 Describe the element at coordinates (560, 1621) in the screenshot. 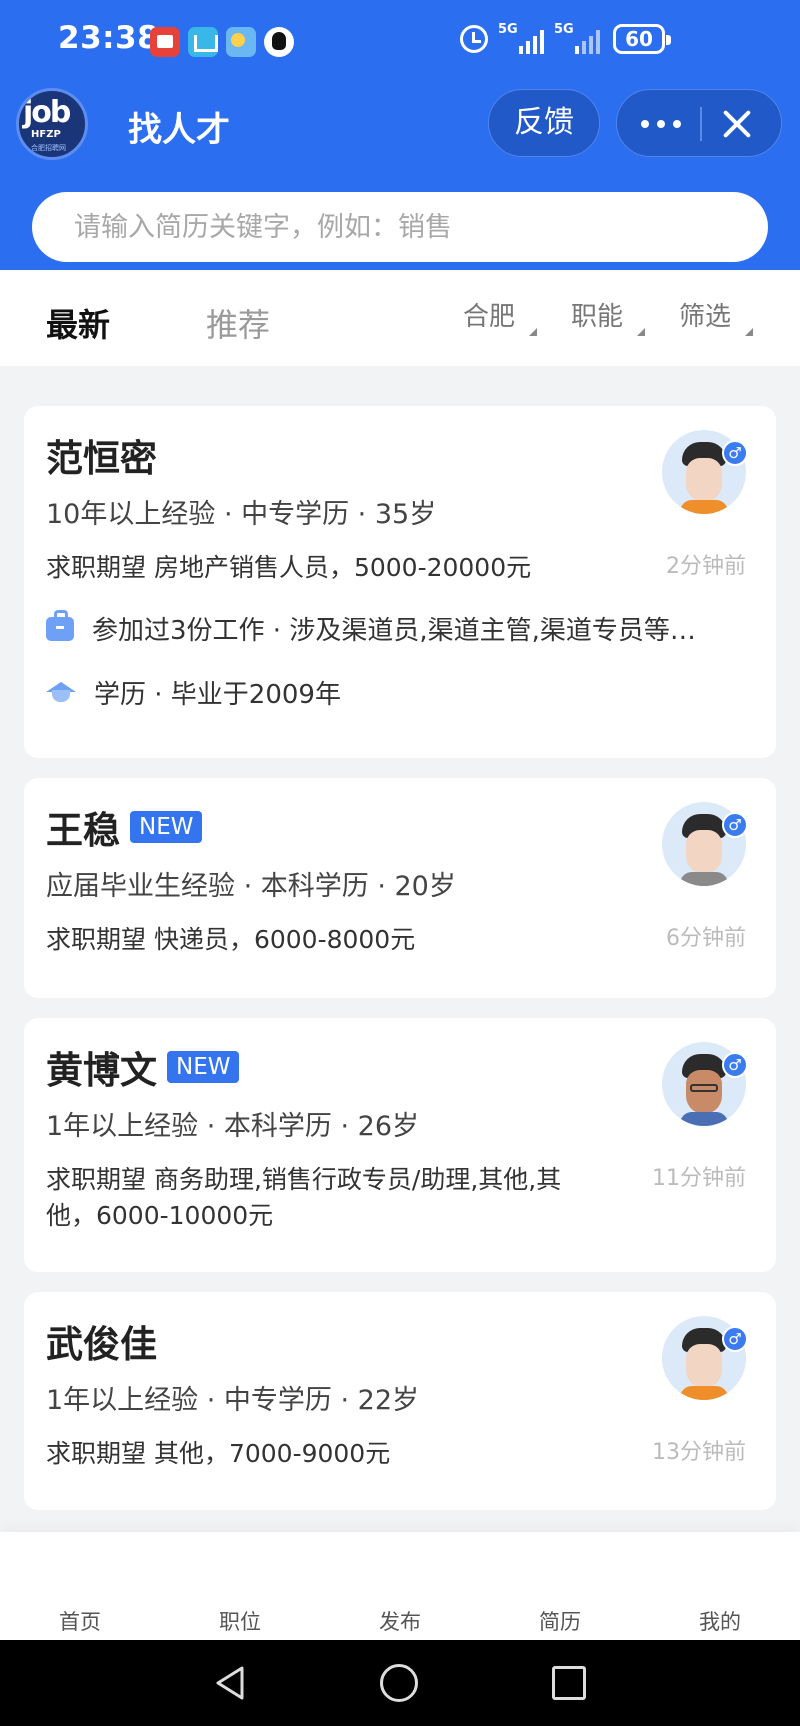

I see `nav-resumes: 简历` at that location.